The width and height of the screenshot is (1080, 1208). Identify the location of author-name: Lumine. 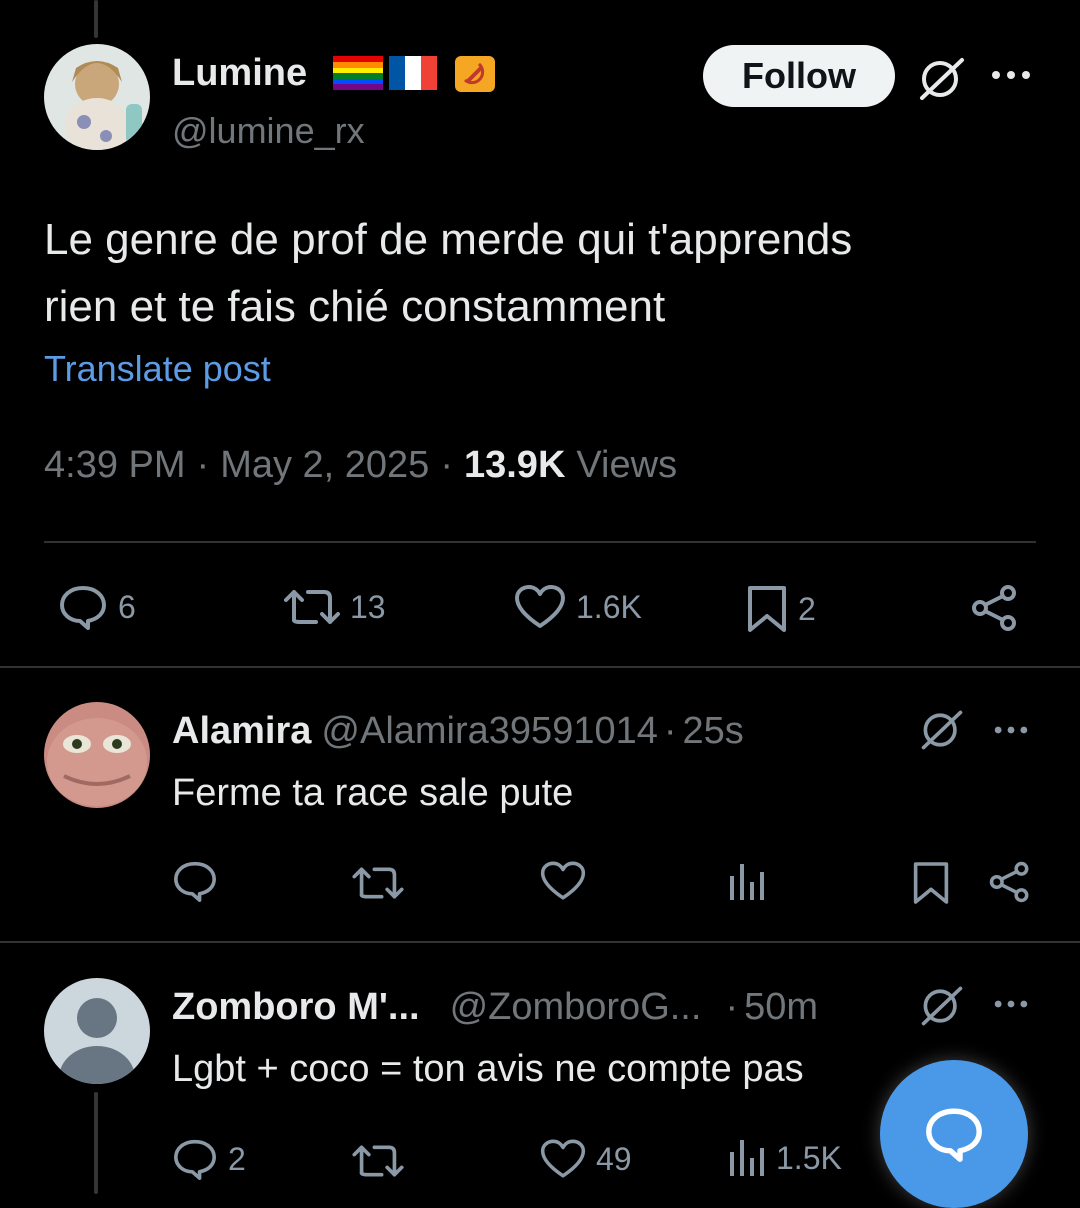
(239, 73).